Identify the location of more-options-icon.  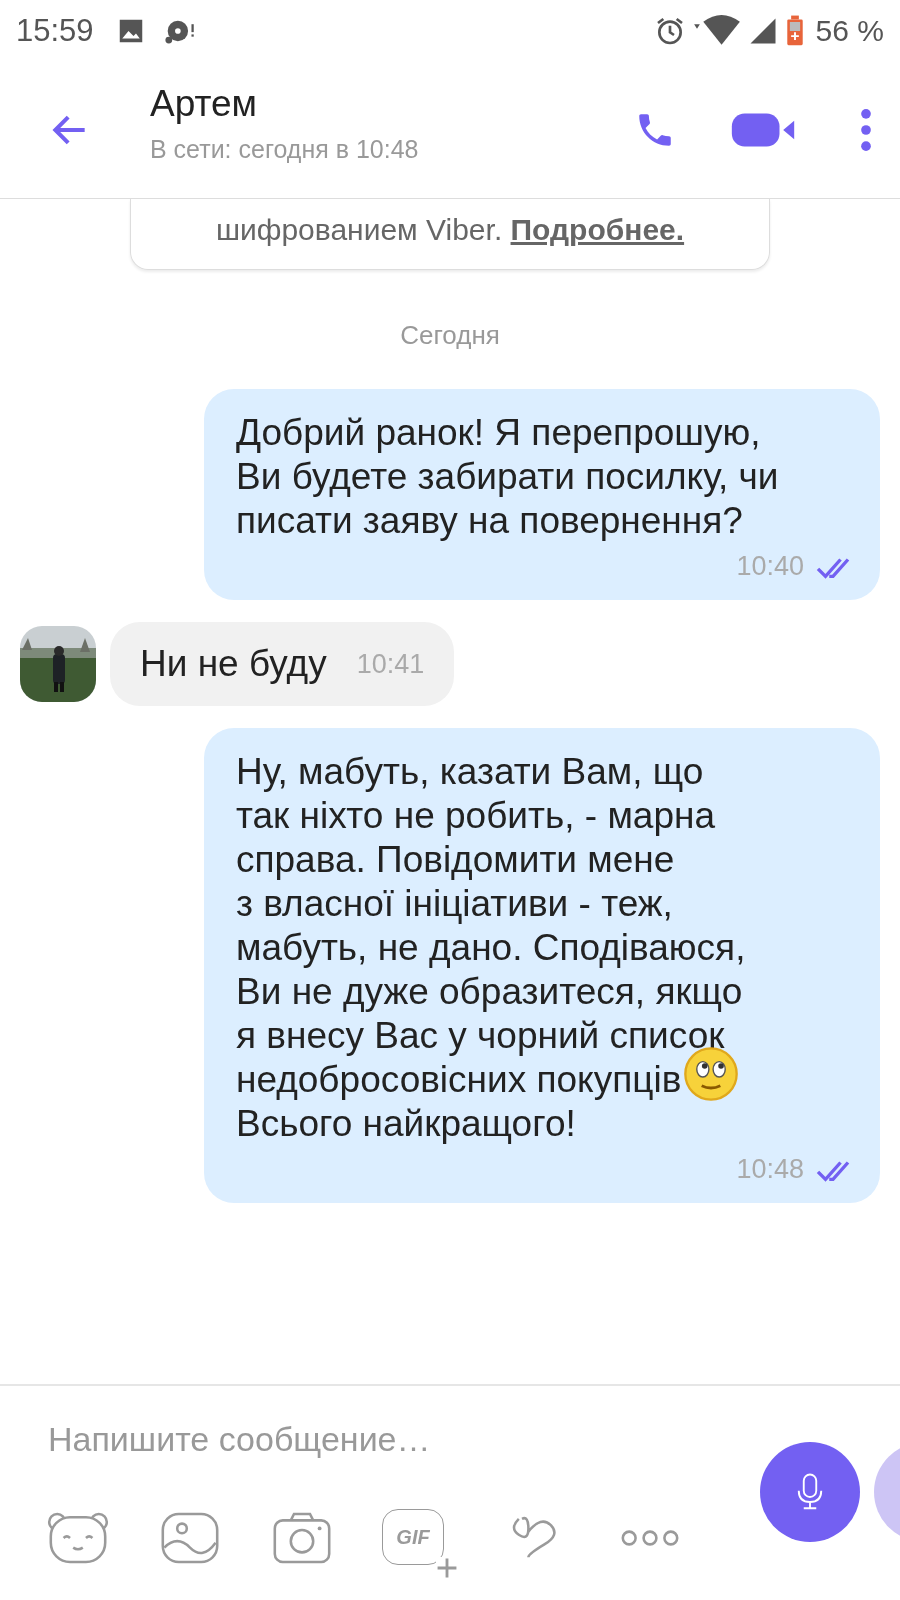
(866, 130).